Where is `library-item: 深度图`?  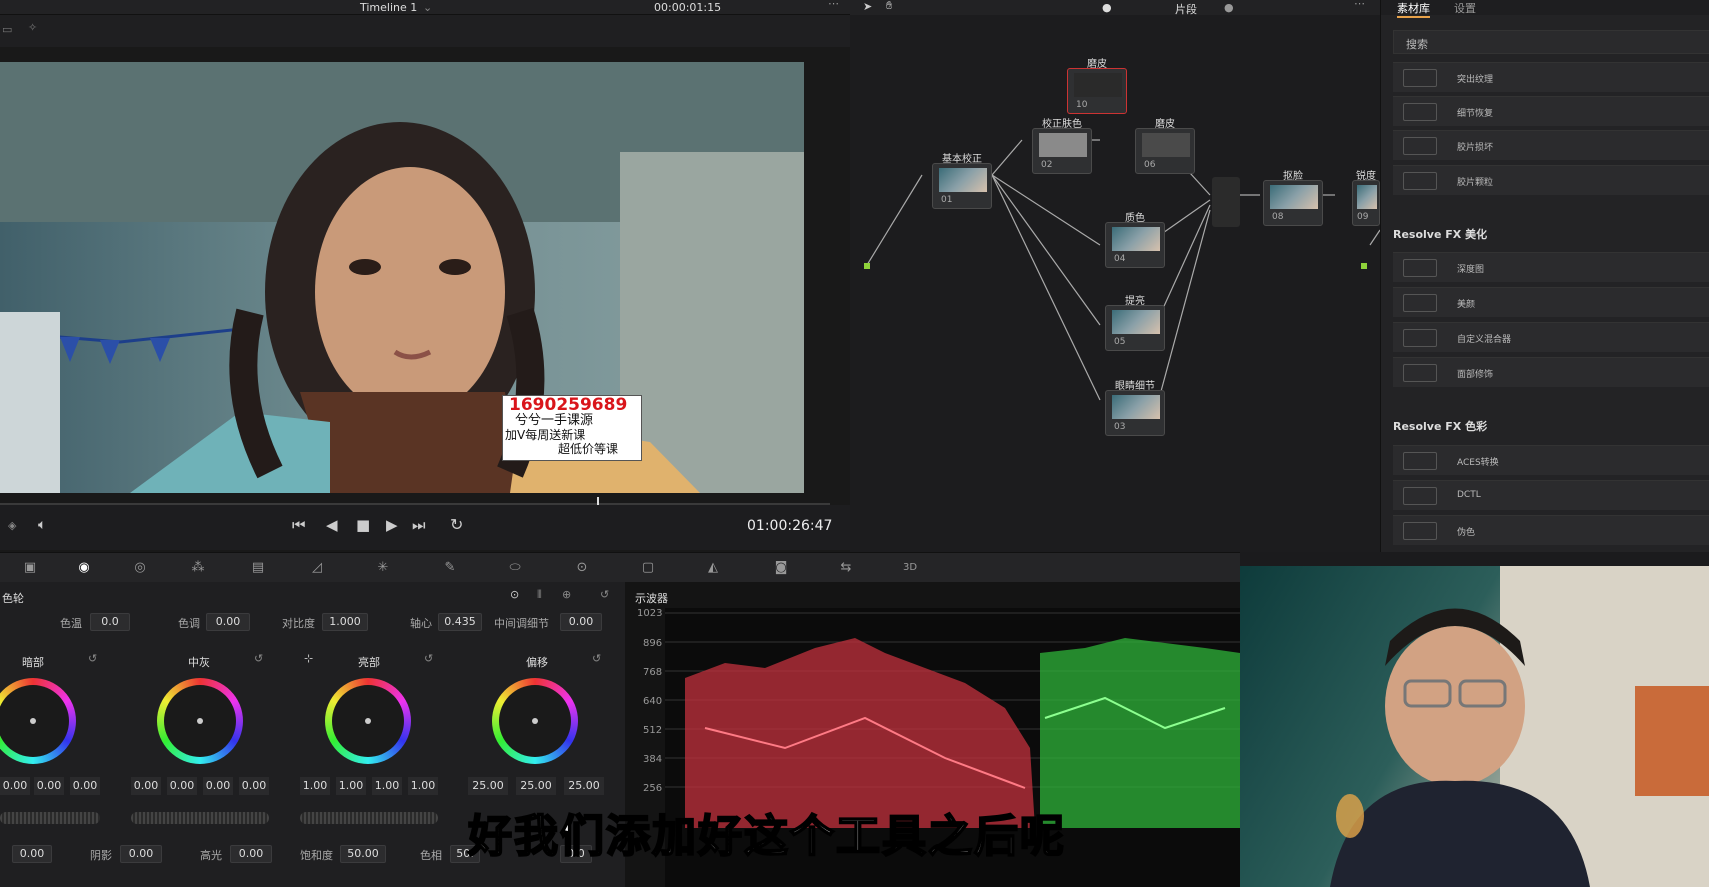 library-item: 深度图 is located at coordinates (1551, 267).